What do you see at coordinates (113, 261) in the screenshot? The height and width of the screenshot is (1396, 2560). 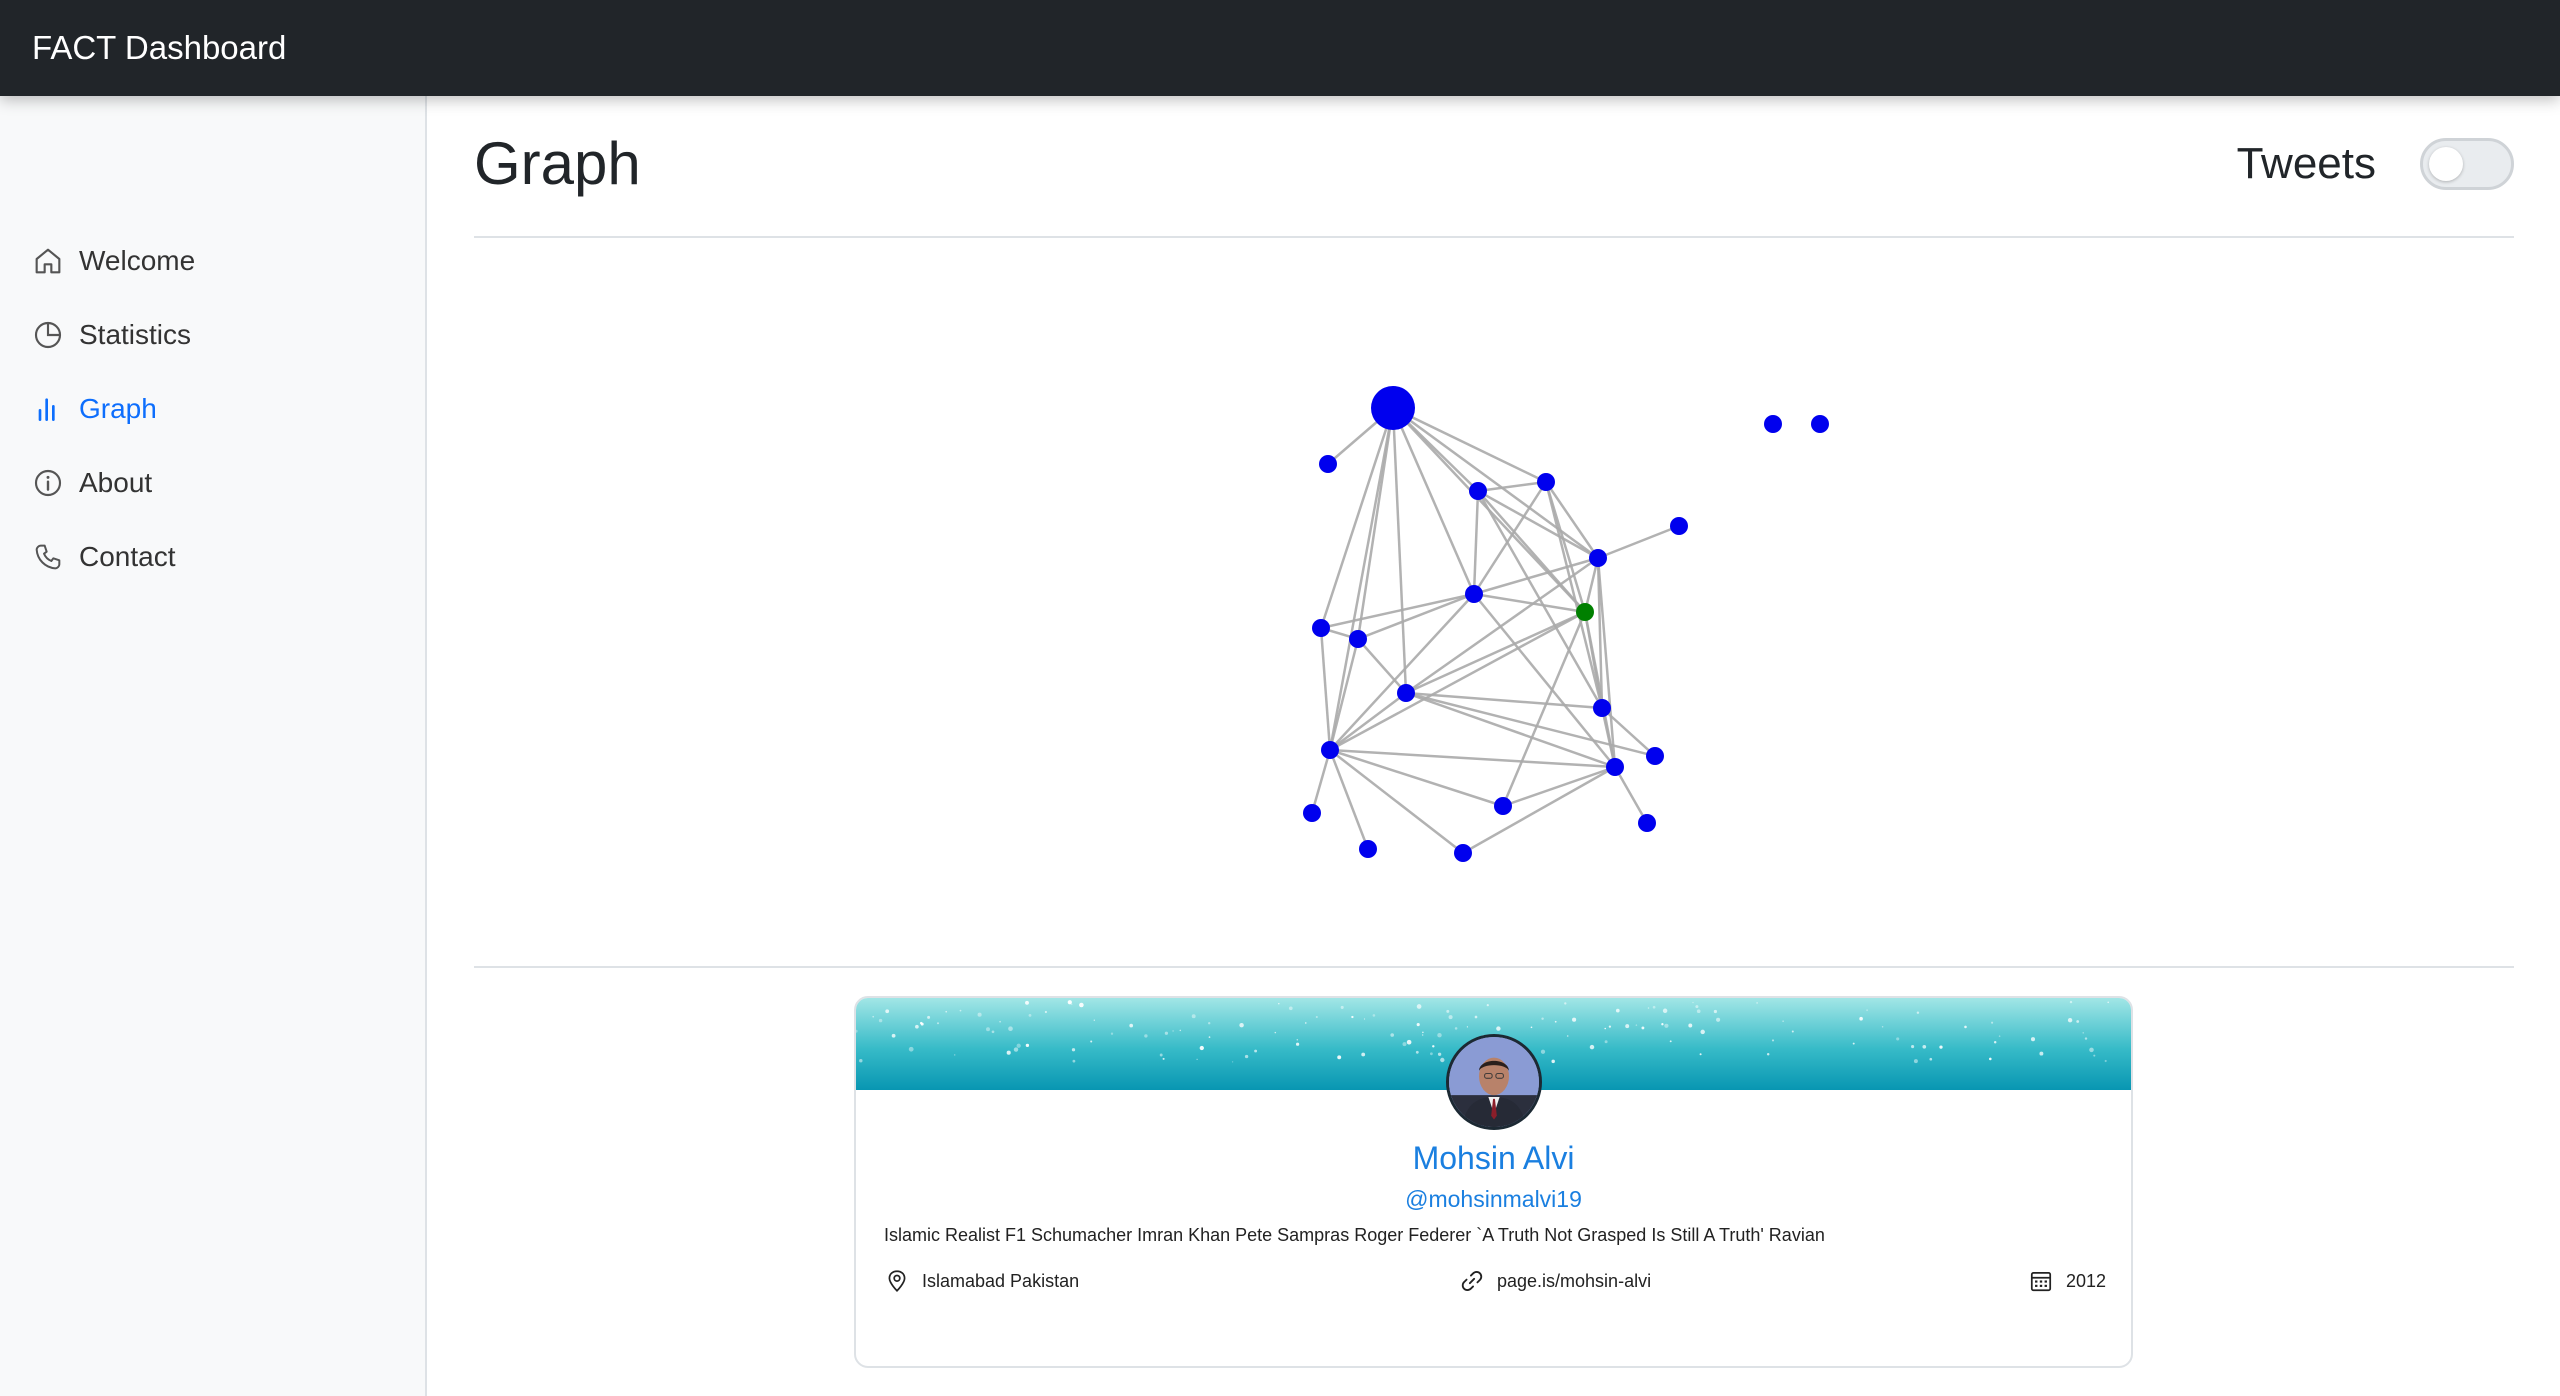 I see `sidebar-item-welcome: Welcome` at bounding box center [113, 261].